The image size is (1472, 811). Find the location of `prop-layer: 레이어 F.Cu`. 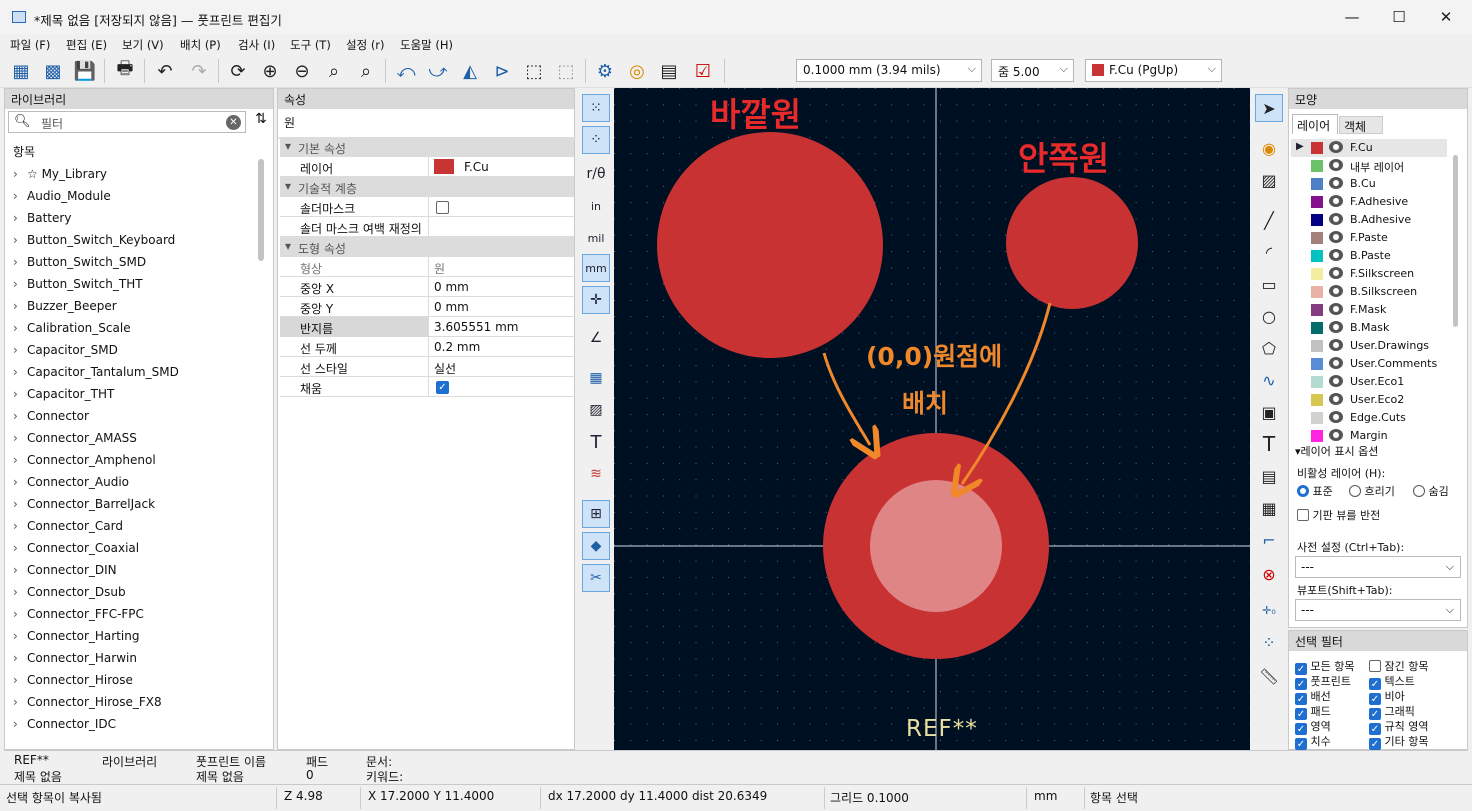

prop-layer: 레이어 F.Cu is located at coordinates (427, 167).